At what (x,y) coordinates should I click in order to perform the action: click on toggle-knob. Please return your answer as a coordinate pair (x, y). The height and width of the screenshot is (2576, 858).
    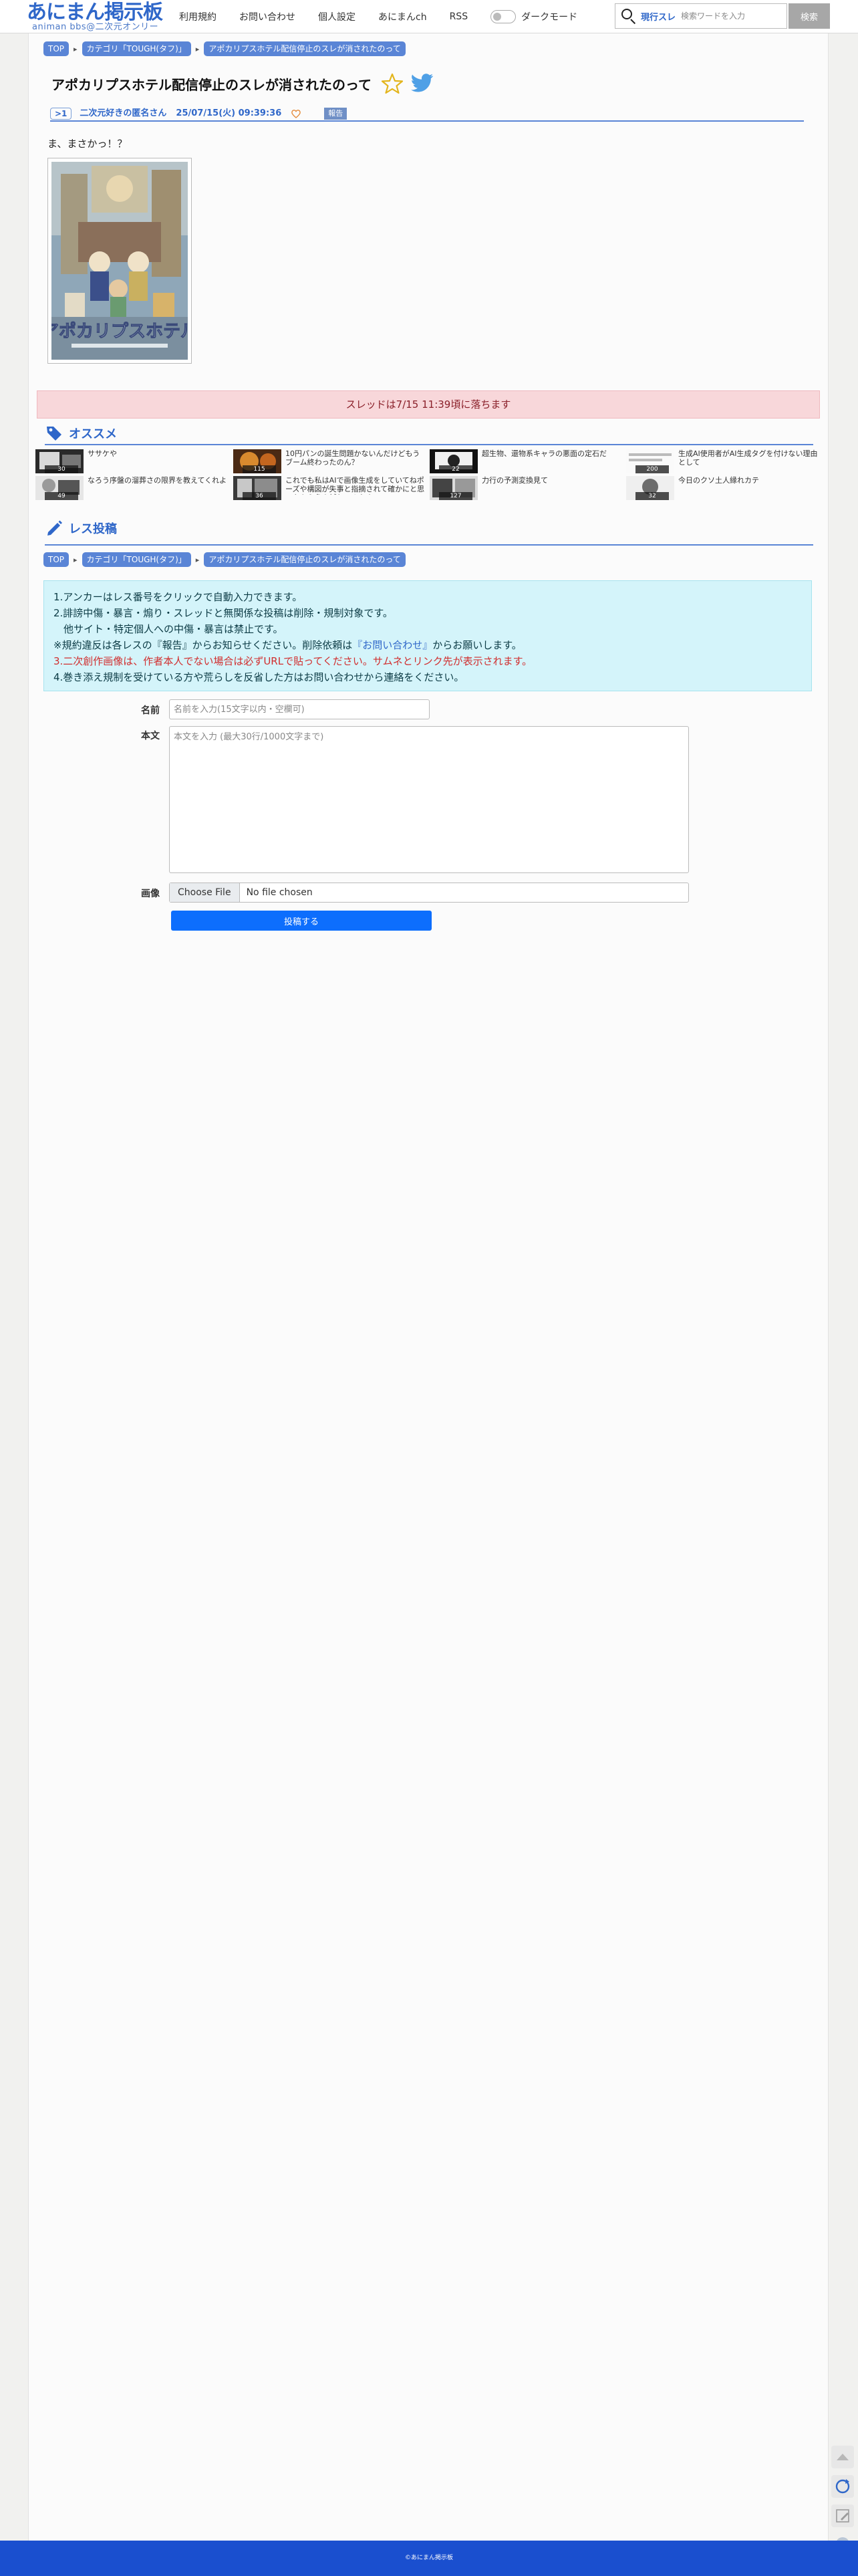
    Looking at the image, I should click on (497, 17).